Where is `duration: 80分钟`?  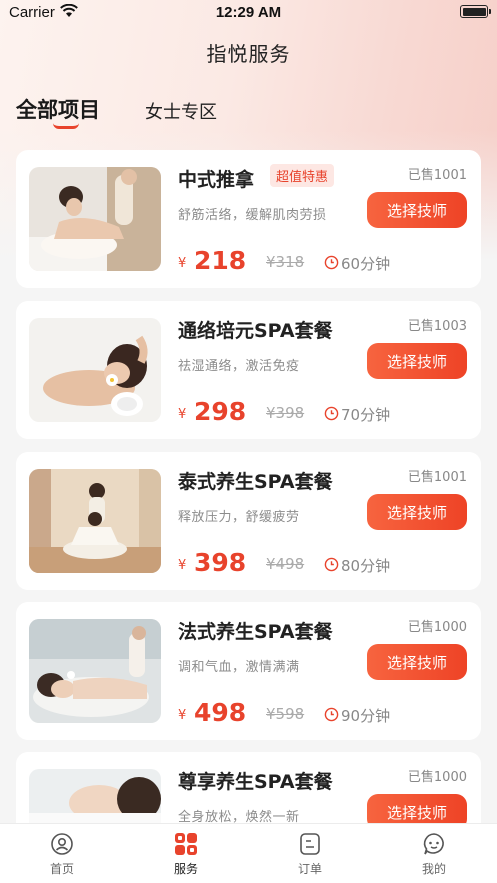
duration: 80分钟 is located at coordinates (366, 566).